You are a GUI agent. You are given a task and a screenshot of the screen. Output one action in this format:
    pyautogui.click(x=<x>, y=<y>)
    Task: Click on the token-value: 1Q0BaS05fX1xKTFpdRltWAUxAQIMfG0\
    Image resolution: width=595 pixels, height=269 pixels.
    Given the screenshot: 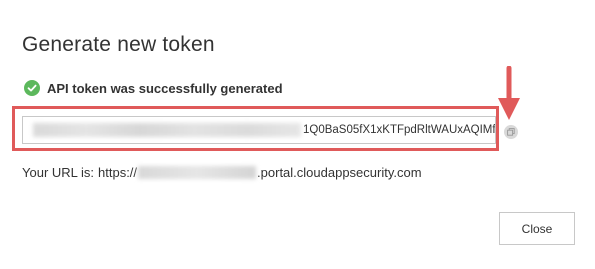 What is the action you would take?
    pyautogui.click(x=399, y=130)
    